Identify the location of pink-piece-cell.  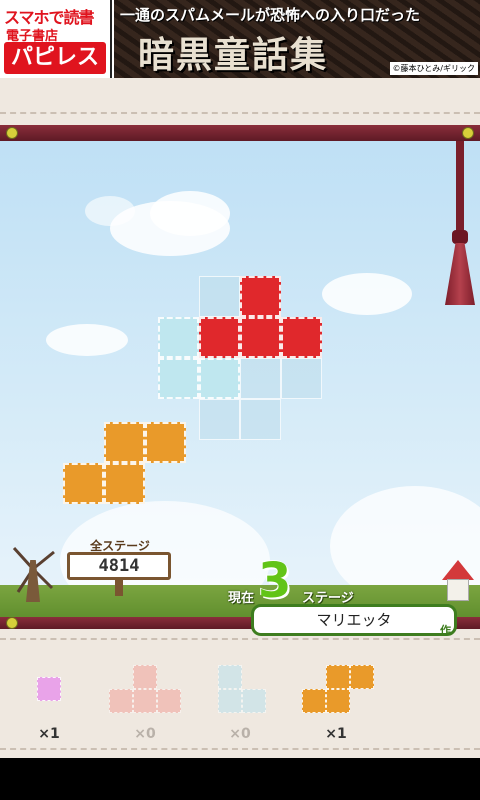
(49, 689).